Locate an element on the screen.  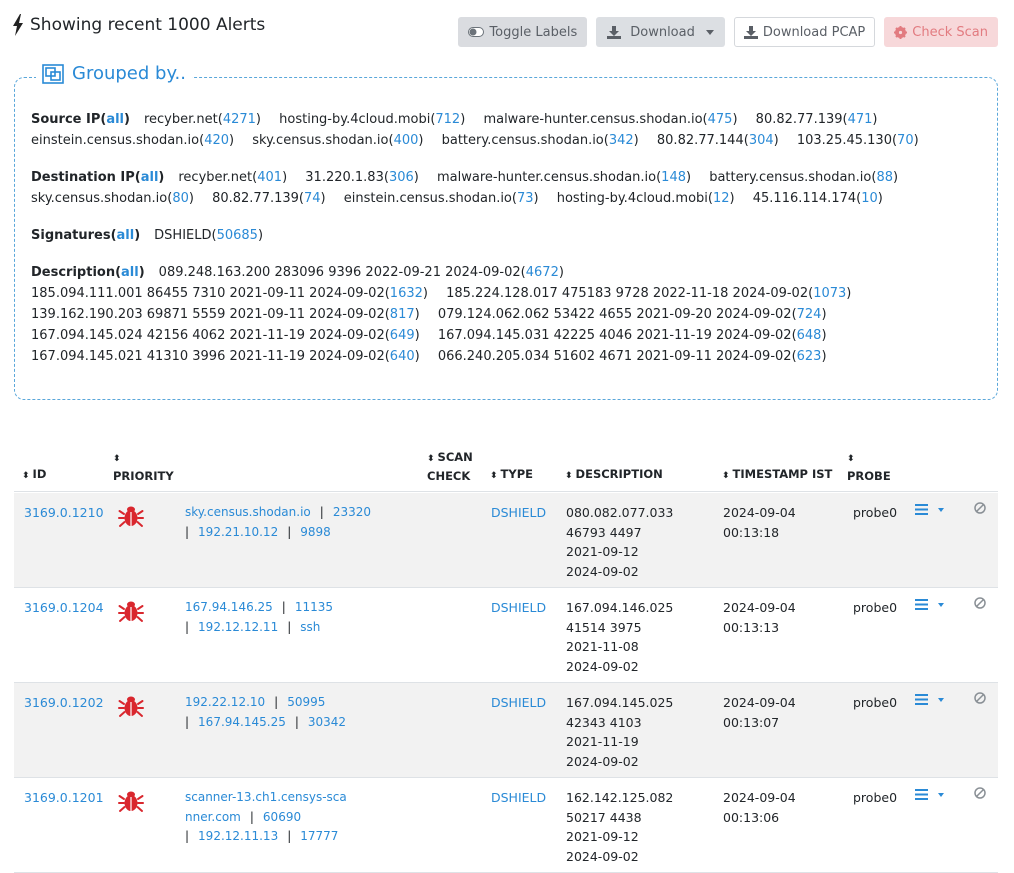
source-link: 192.22.12.10 is located at coordinates (225, 702).